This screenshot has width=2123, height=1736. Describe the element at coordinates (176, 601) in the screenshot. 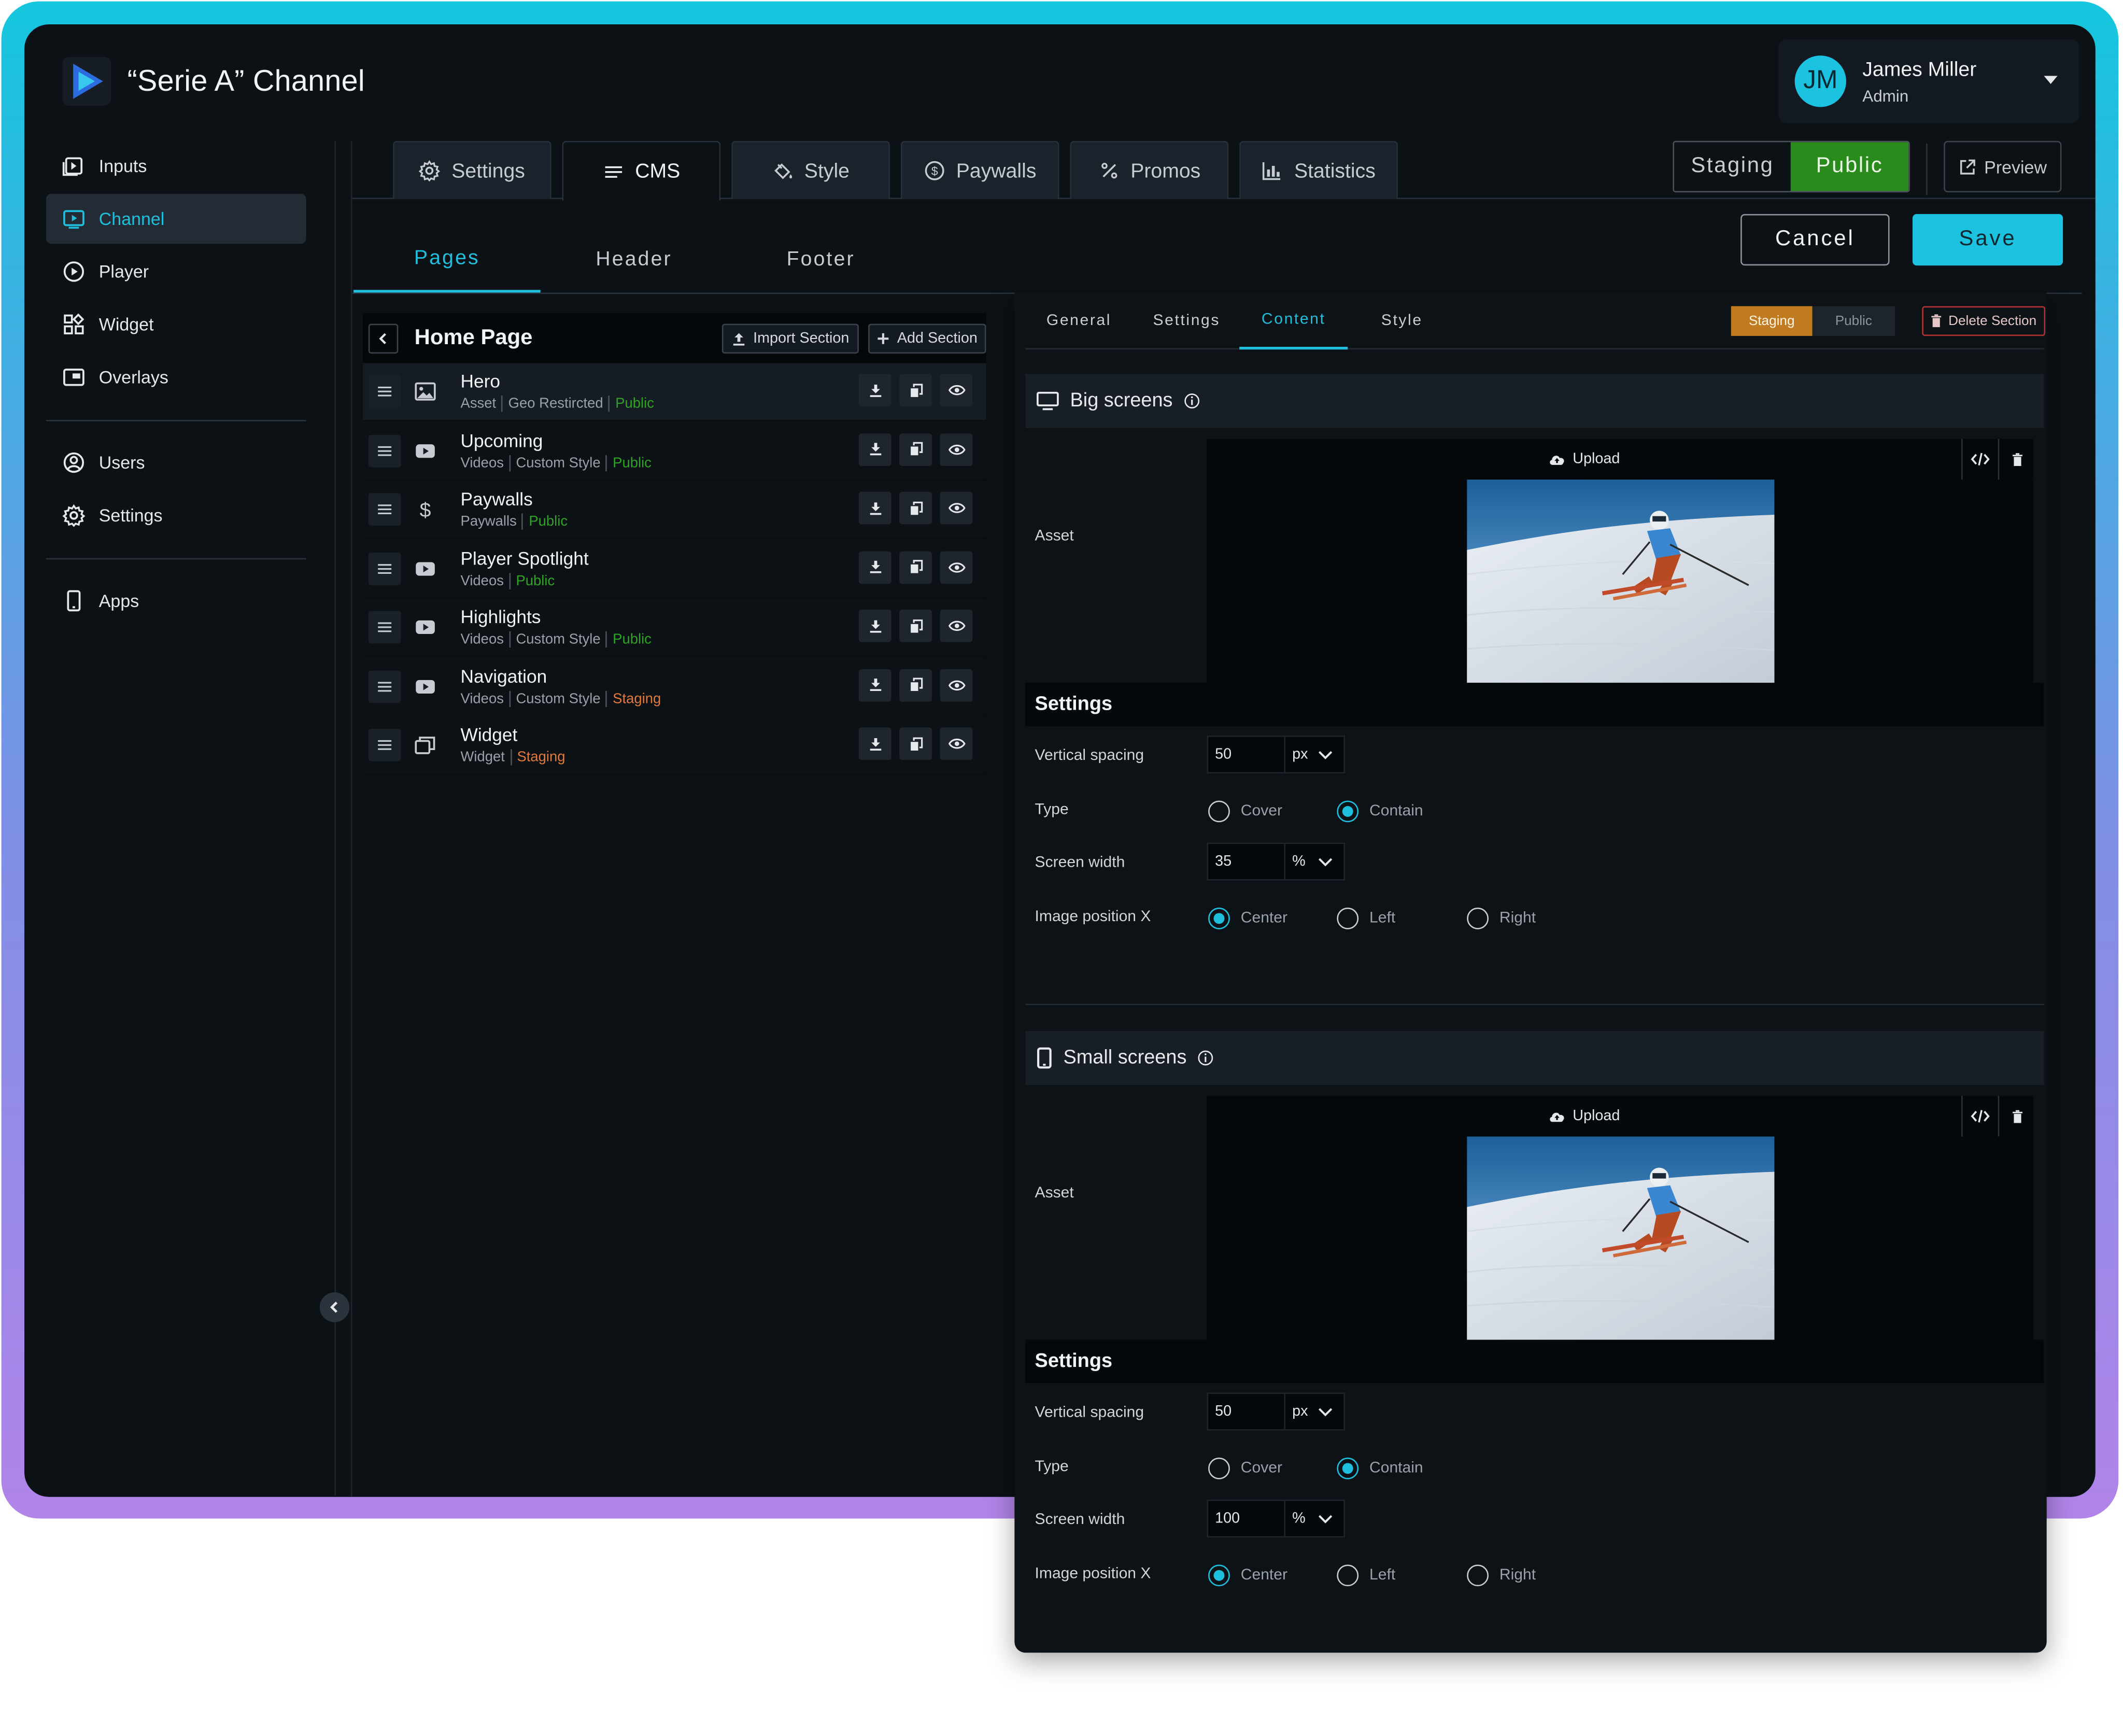

I see `sidebar-item-apps: Apps` at that location.